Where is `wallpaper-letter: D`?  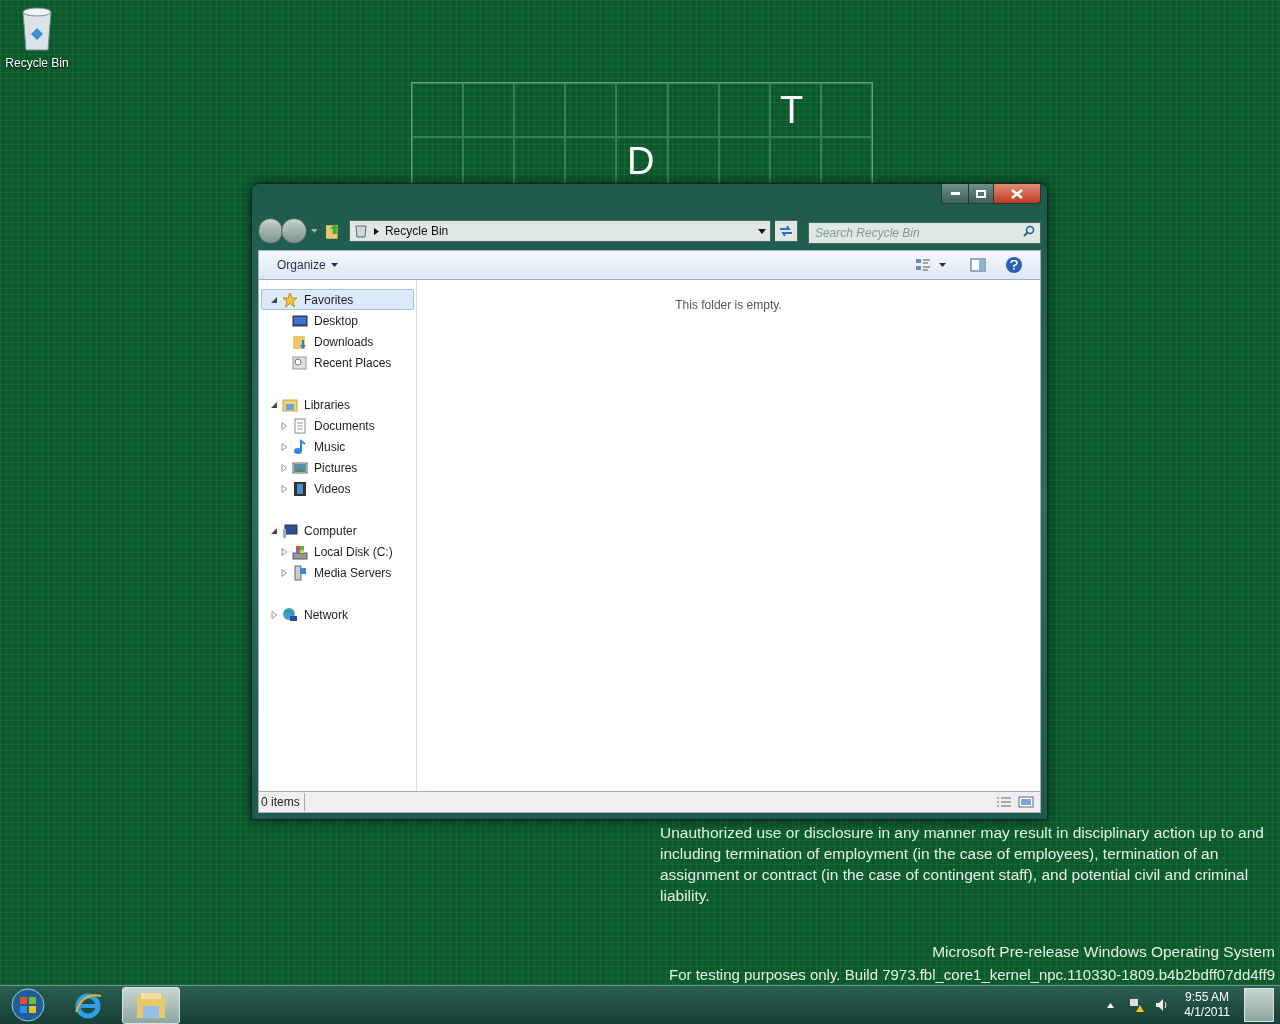 wallpaper-letter: D is located at coordinates (641, 161).